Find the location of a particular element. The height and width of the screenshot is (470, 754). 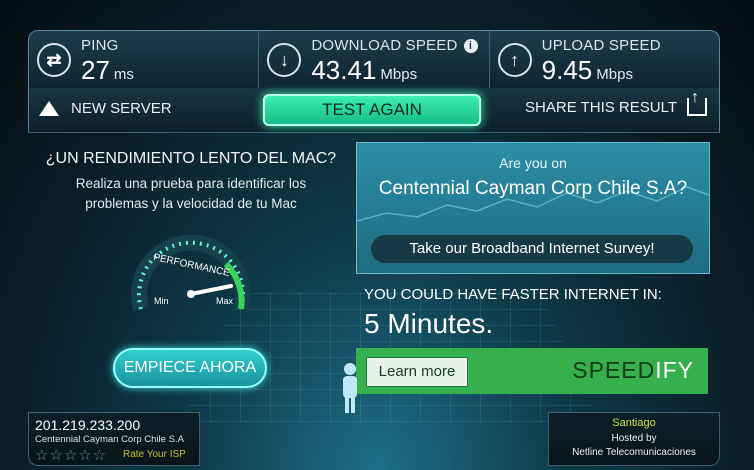

survey-button: Take our Broadband Internet Survey! is located at coordinates (532, 249).